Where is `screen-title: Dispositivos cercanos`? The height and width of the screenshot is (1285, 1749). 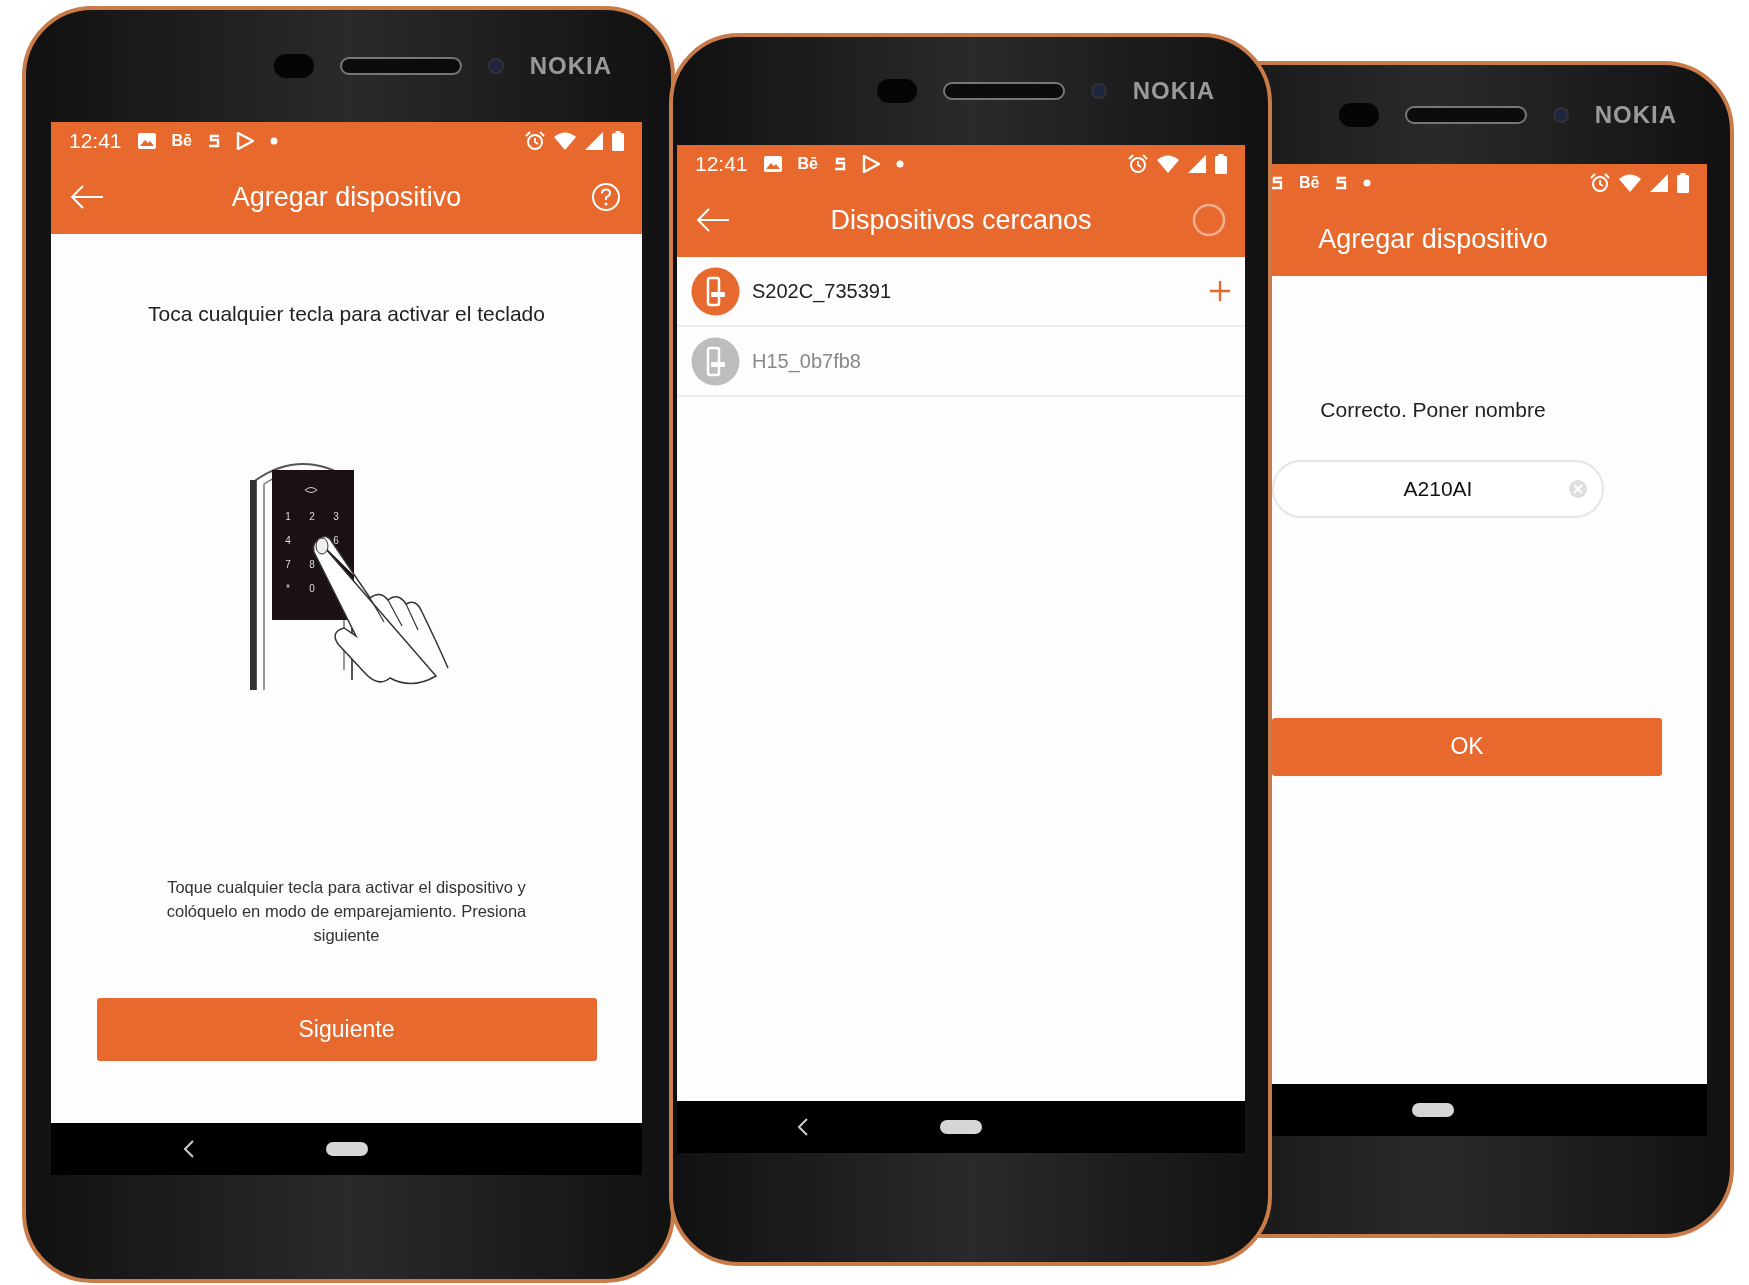
screen-title: Dispositivos cercanos is located at coordinates (961, 220).